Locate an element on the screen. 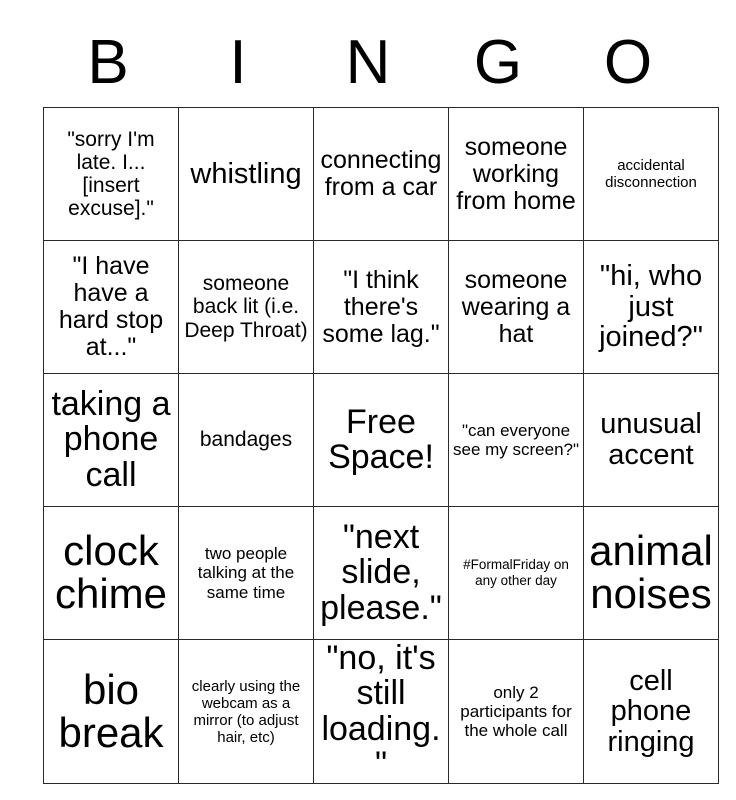 The image size is (736, 800). bingo-cell-i1: whistling is located at coordinates (246, 174).